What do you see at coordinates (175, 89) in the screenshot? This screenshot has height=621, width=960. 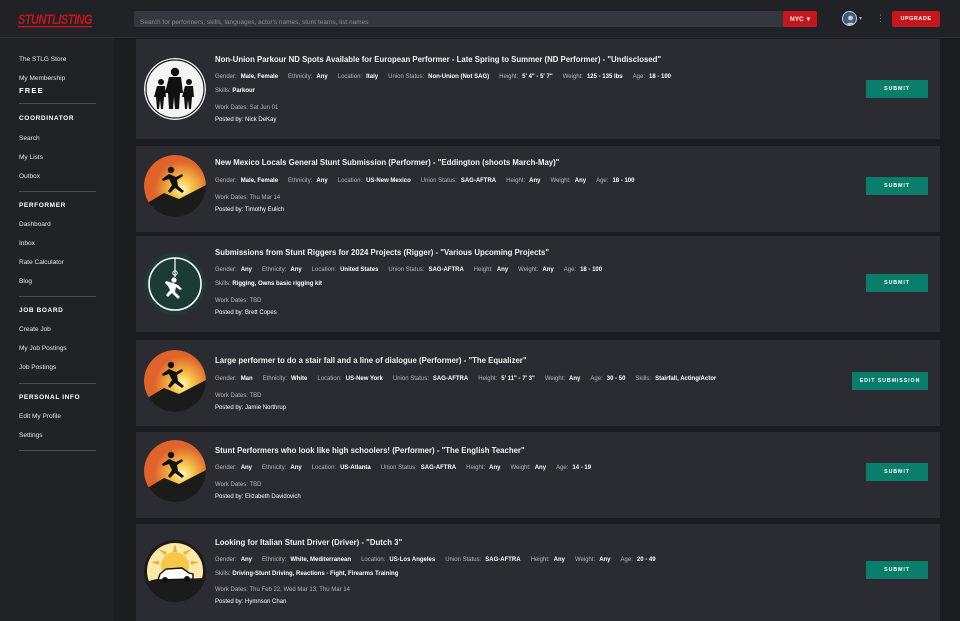 I see `silhouettes-icon` at bounding box center [175, 89].